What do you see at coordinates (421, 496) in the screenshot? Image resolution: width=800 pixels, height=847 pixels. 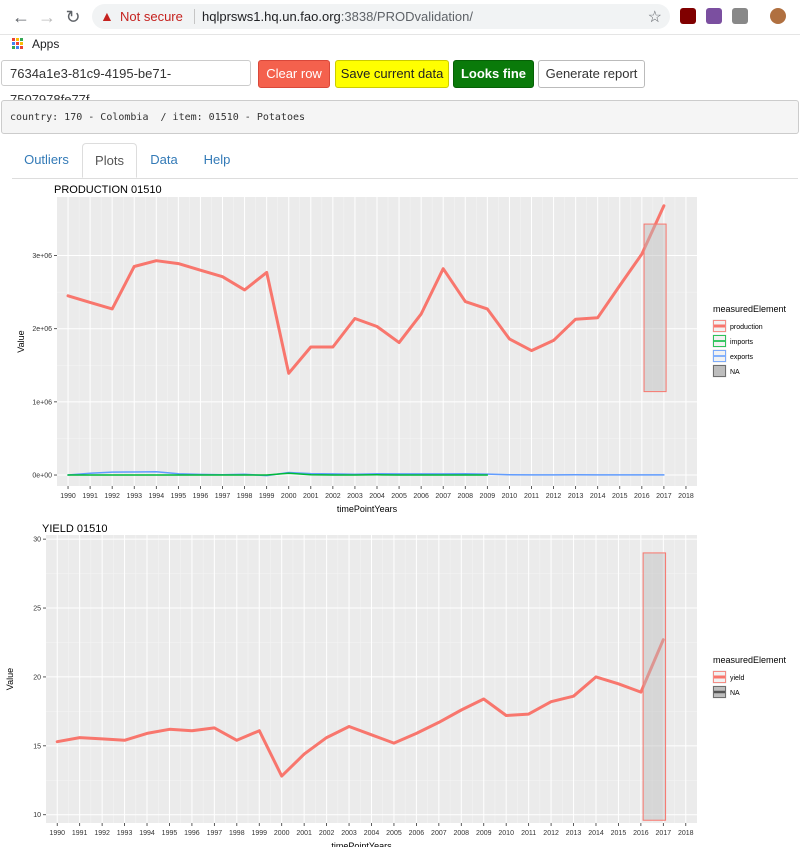 I see `x-tick-label: 2006` at bounding box center [421, 496].